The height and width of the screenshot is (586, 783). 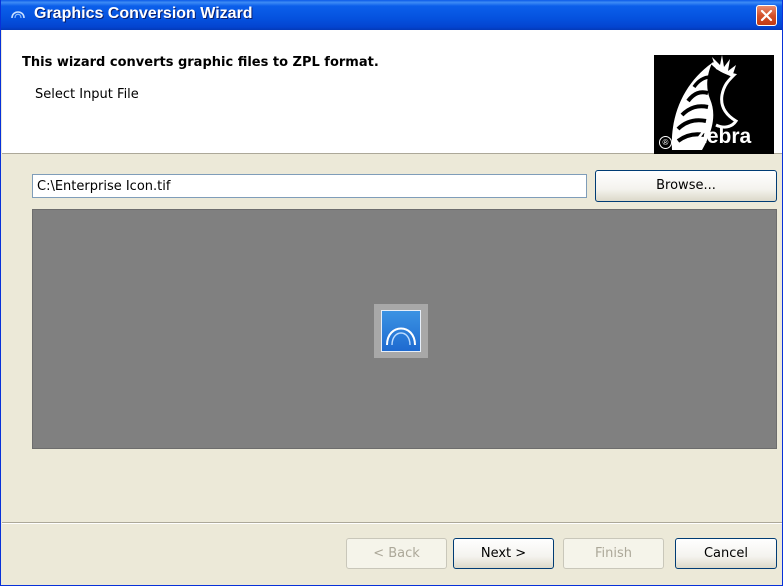 I want to click on zebra-logo: ® Zebra, so click(x=714, y=104).